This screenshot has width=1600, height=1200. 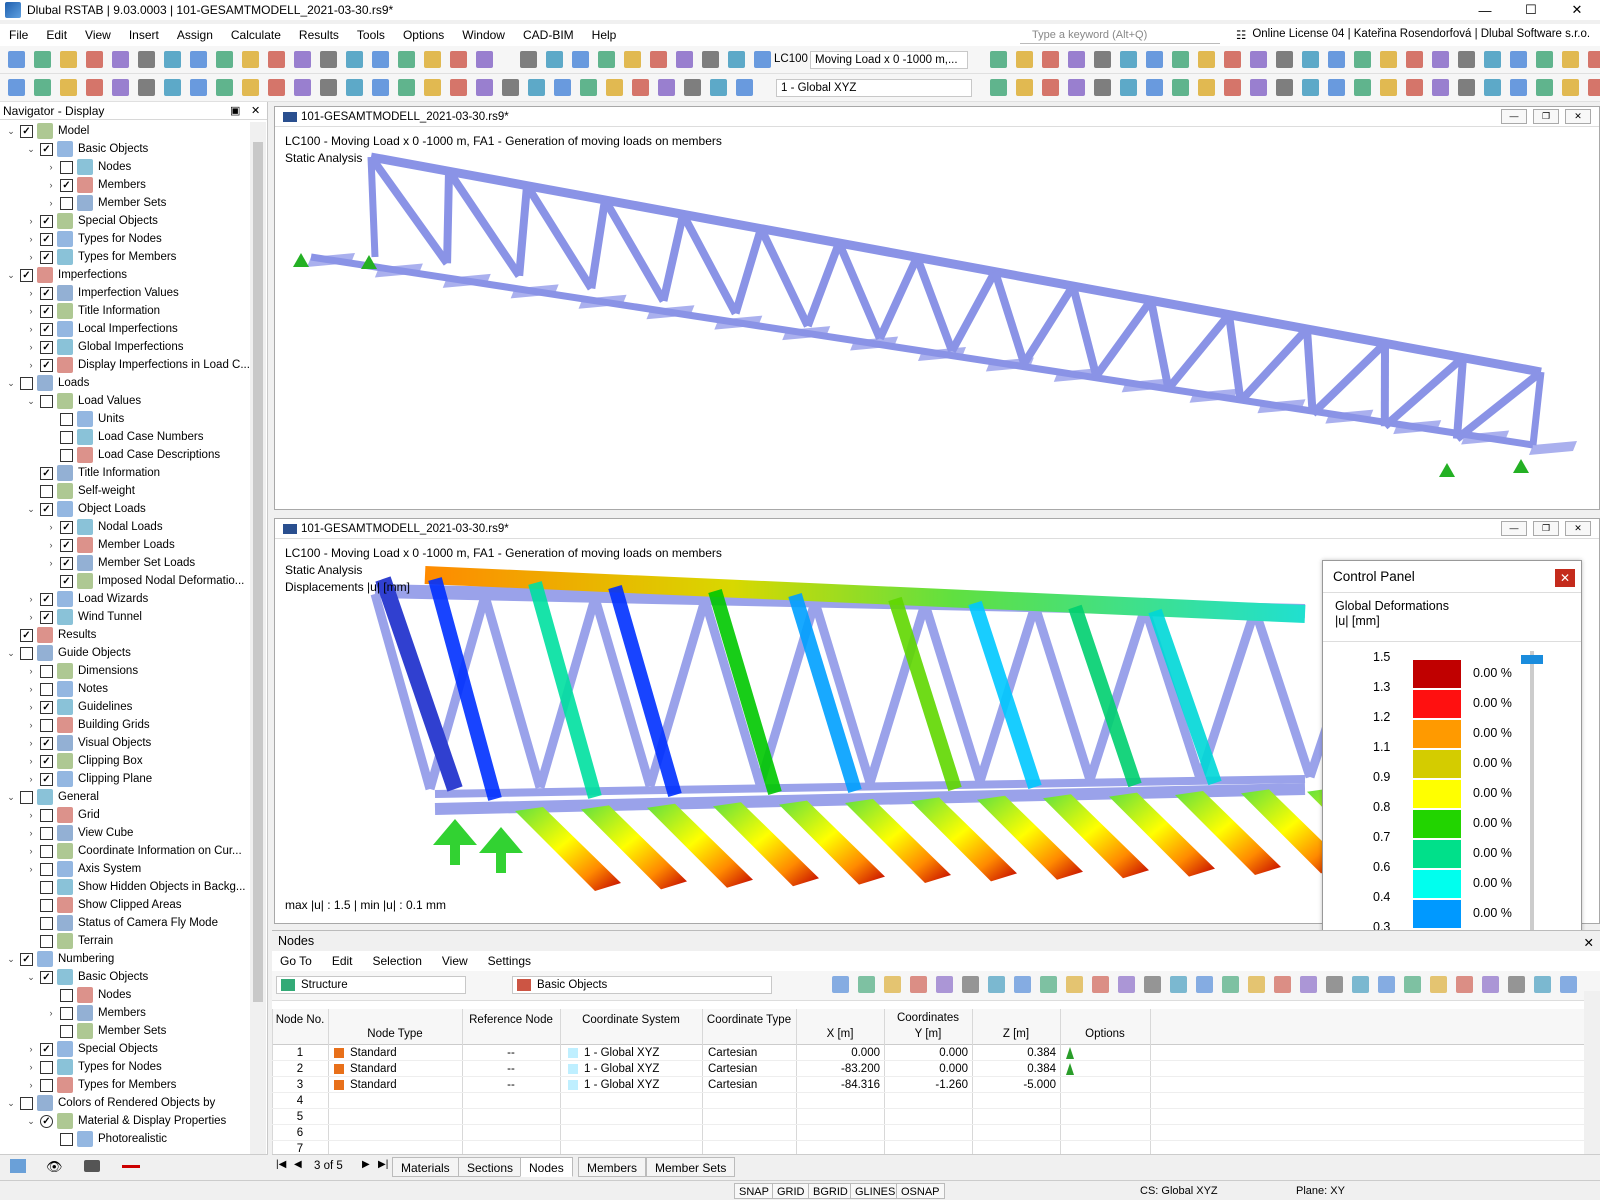 I want to click on structure-select: Structure, so click(x=371, y=985).